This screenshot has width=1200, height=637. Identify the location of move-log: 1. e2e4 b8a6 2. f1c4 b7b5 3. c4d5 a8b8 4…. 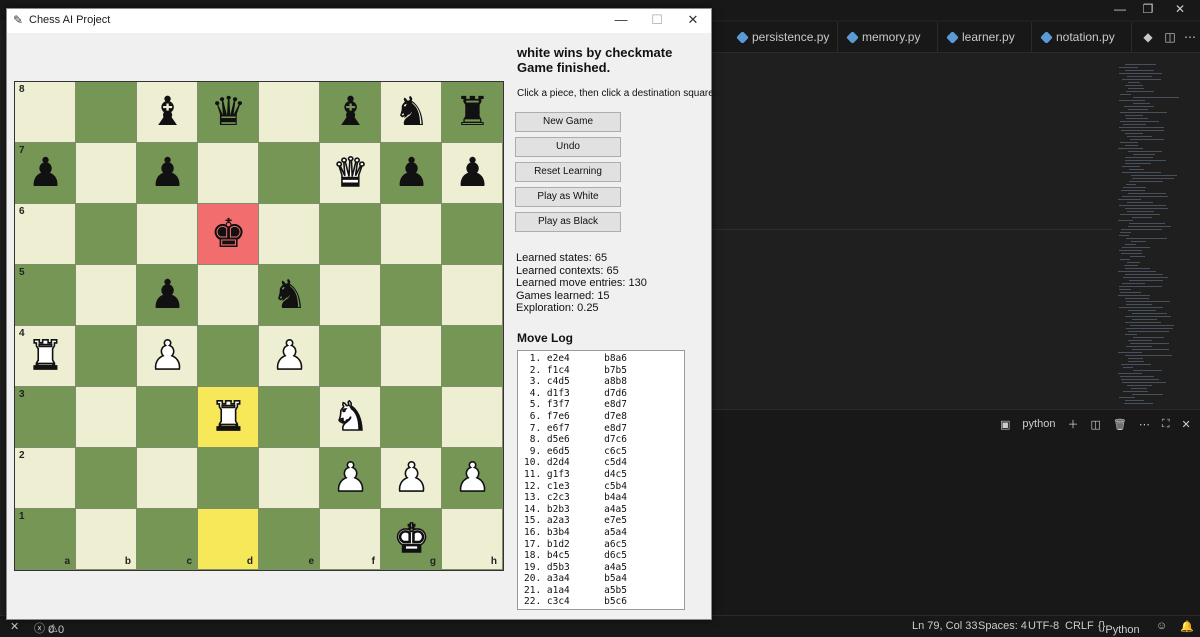
(601, 480).